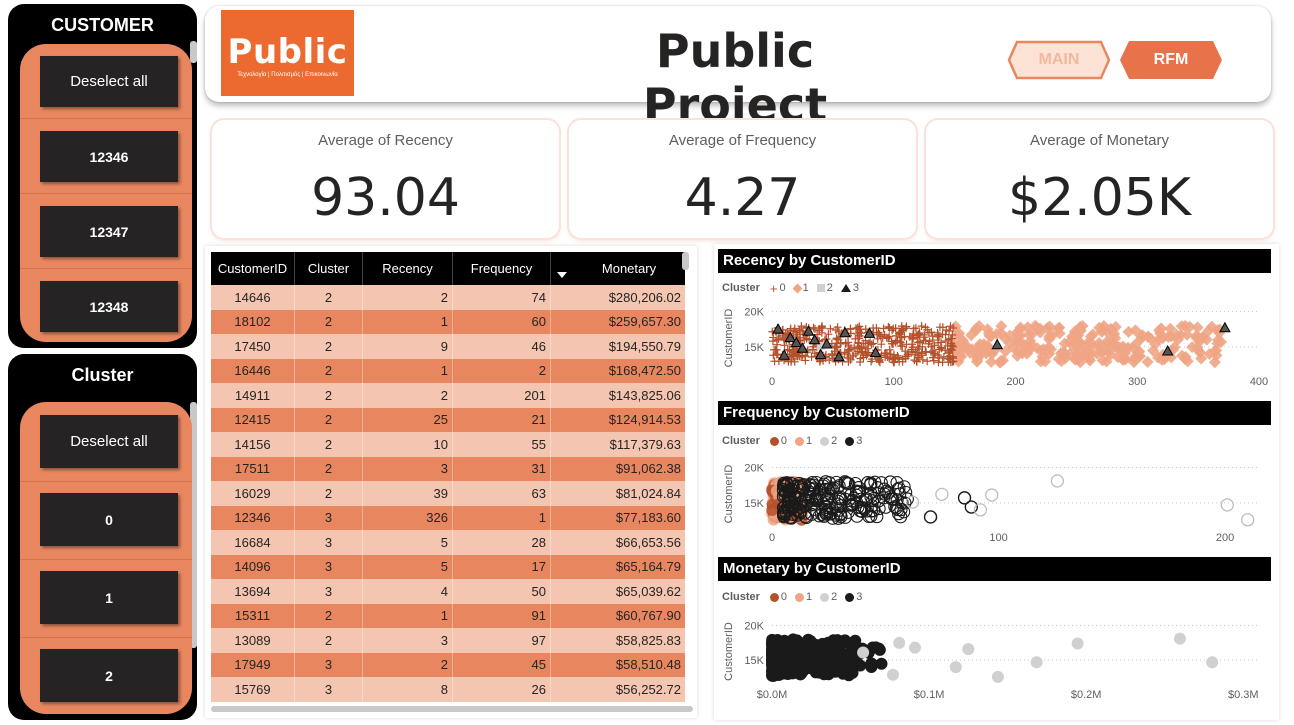  Describe the element at coordinates (109, 441) in the screenshot. I see `cluster-deselect-all-button: Deselect all` at that location.